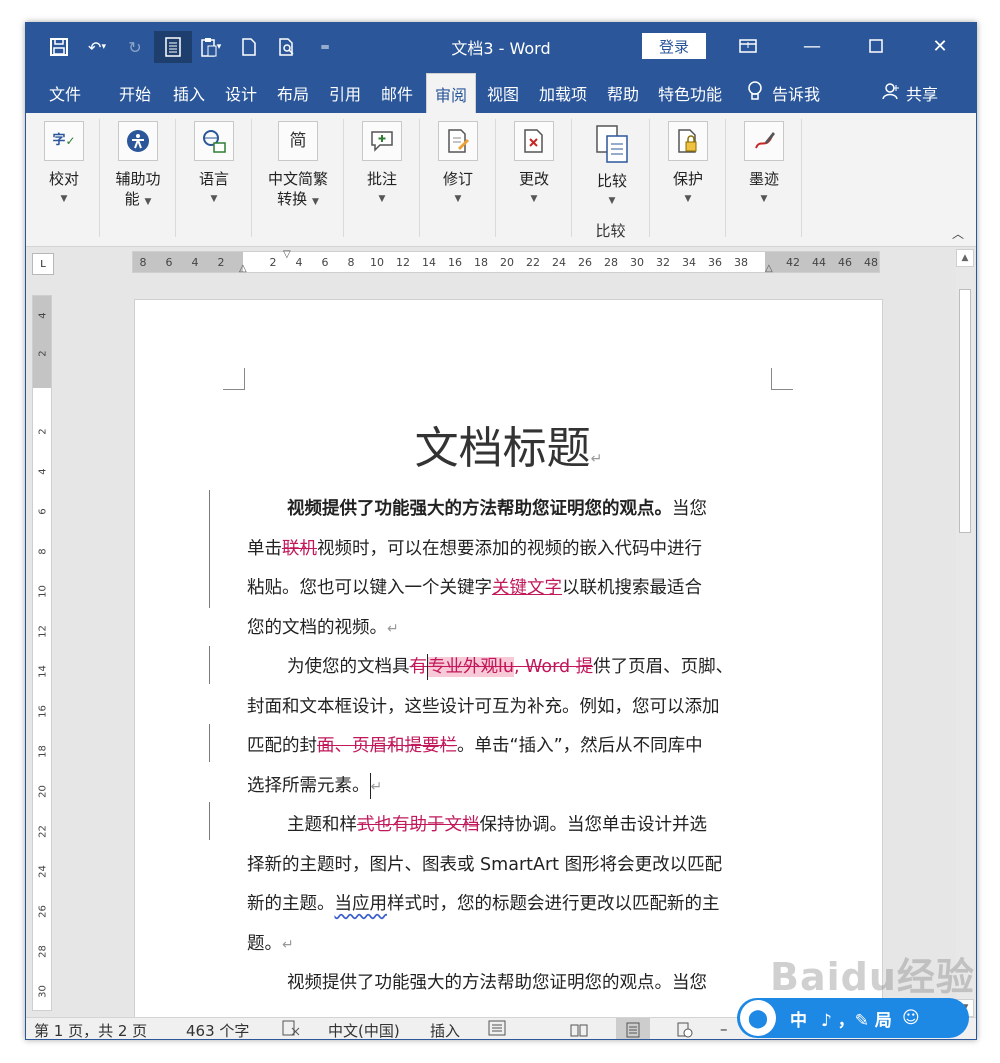  Describe the element at coordinates (189, 93) in the screenshot. I see `tab-insert: 插入` at that location.